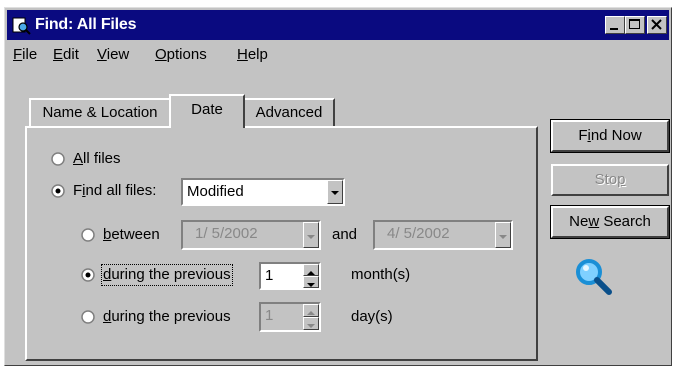 The height and width of the screenshot is (369, 676). Describe the element at coordinates (58, 191) in the screenshot. I see `find-all-files-radio` at that location.